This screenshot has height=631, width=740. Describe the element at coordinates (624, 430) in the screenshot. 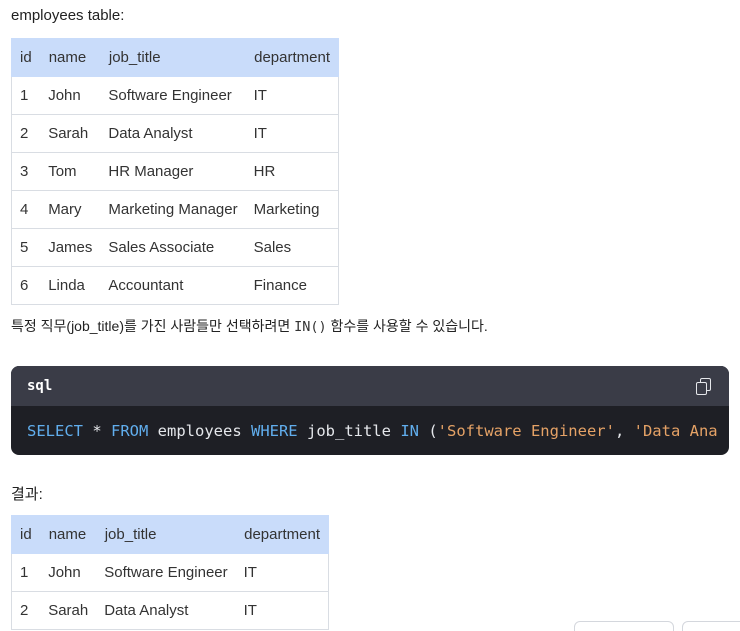

I see `code-text: ,` at that location.